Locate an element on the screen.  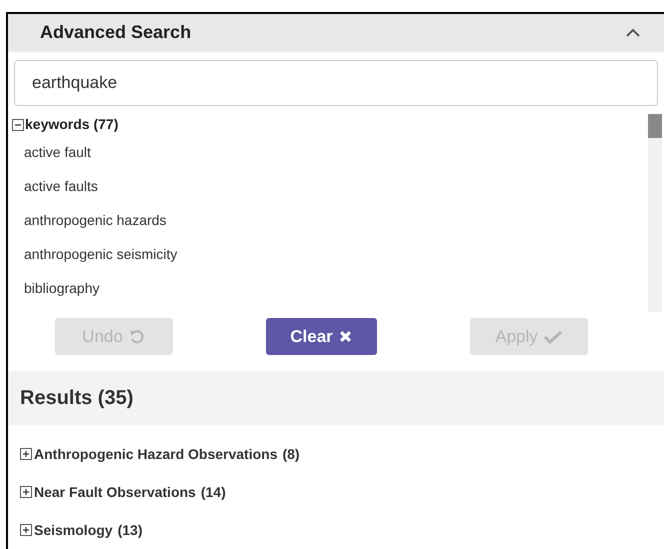
results-title: Results (35) is located at coordinates (77, 399).